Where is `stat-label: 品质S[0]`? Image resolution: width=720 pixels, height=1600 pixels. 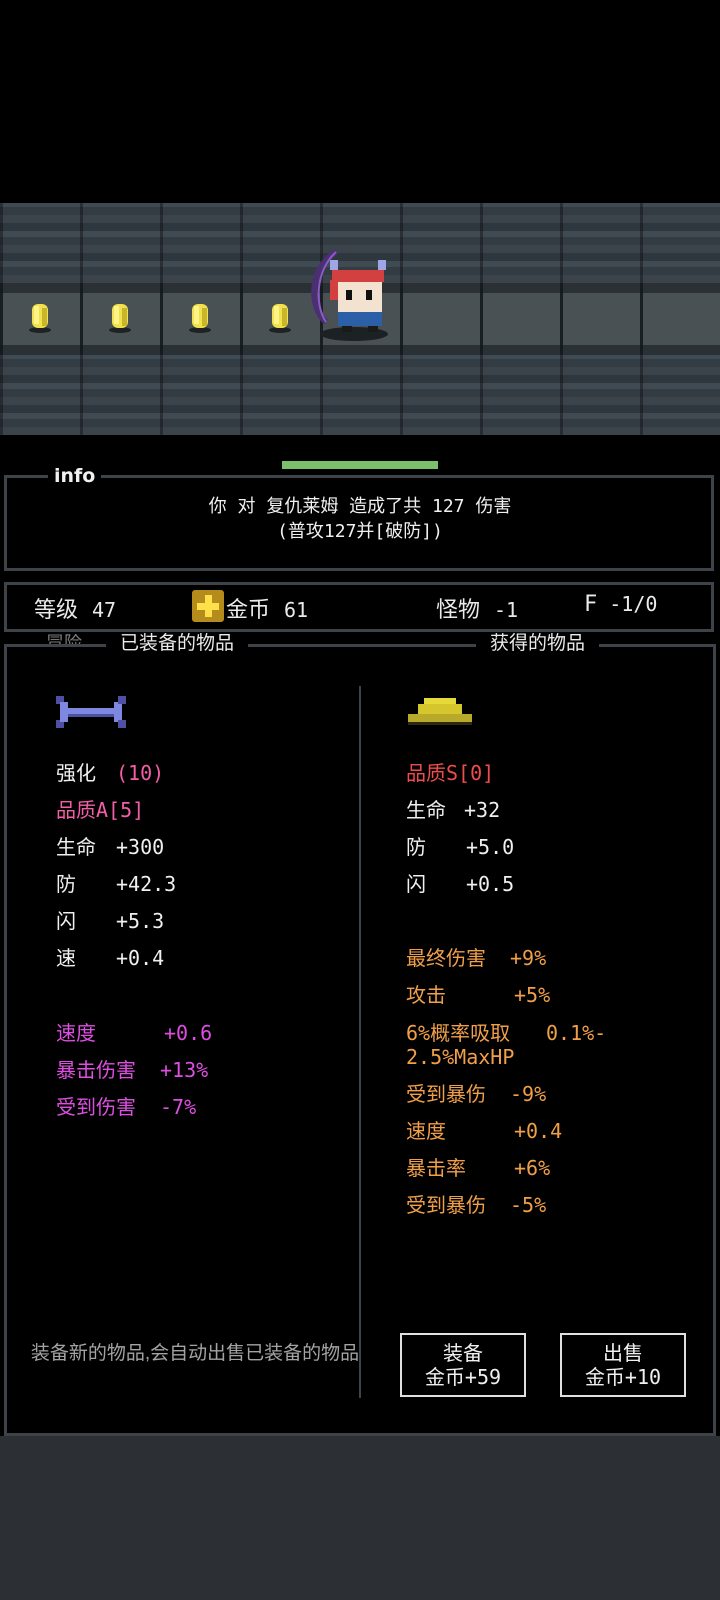
stat-label: 品质S[0] is located at coordinates (450, 773).